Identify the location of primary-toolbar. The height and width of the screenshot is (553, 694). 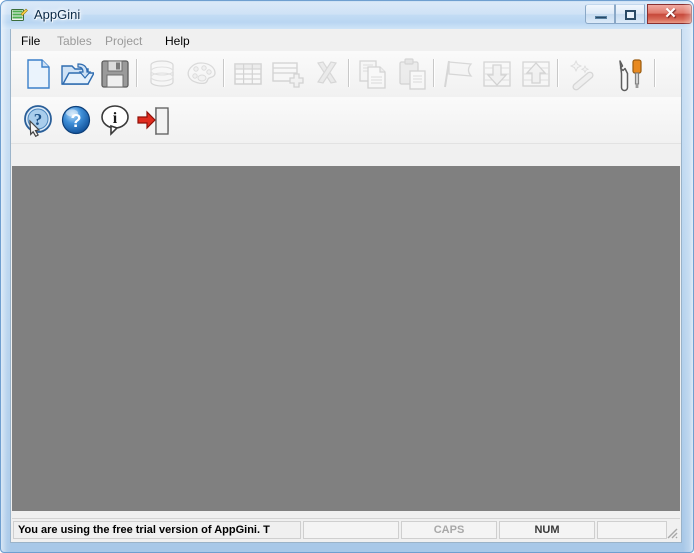
(346, 74).